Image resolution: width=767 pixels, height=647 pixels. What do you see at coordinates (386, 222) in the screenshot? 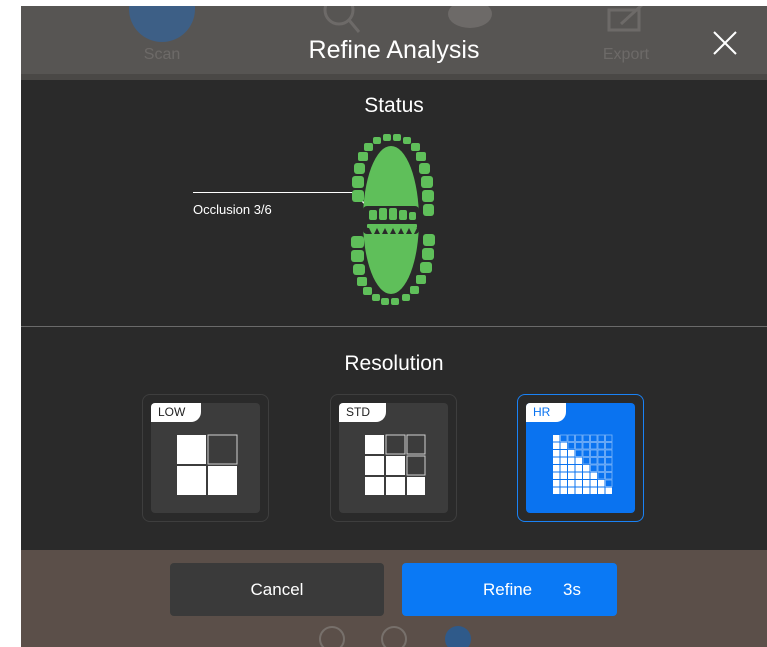
I see `dental-arch-icon` at bounding box center [386, 222].